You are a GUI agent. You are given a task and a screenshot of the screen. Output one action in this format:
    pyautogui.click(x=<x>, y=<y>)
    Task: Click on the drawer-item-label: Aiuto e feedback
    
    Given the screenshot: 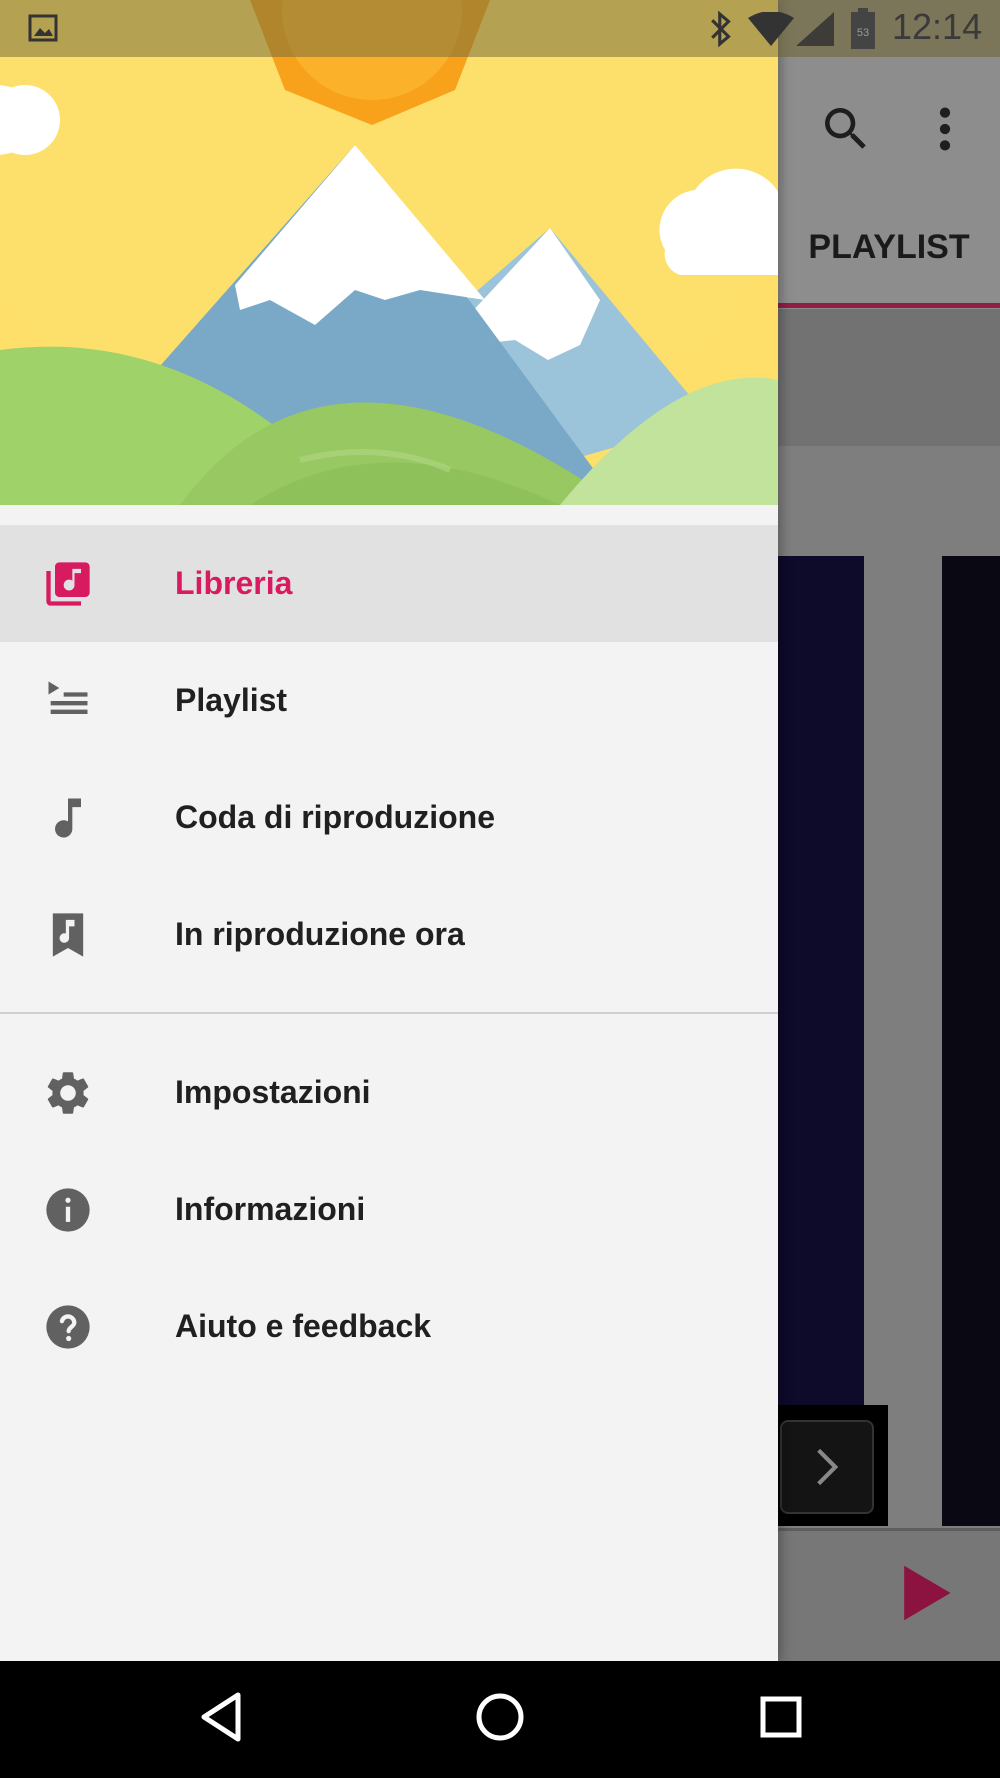 What is the action you would take?
    pyautogui.click(x=303, y=1326)
    